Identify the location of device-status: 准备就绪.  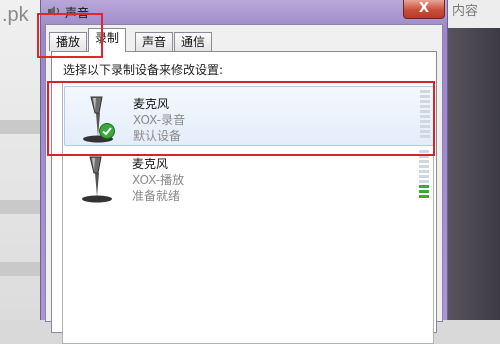
(156, 196).